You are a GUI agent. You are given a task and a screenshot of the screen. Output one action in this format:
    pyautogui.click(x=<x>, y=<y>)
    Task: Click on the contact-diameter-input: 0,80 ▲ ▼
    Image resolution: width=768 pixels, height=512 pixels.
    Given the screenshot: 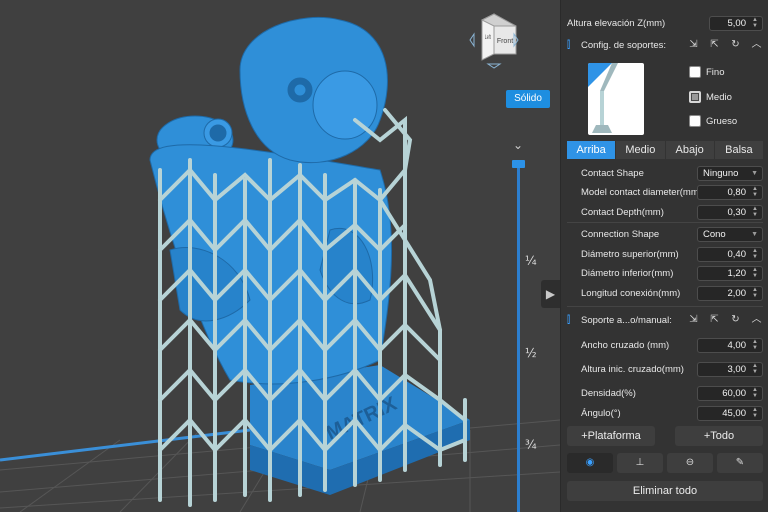 What is the action you would take?
    pyautogui.click(x=730, y=192)
    